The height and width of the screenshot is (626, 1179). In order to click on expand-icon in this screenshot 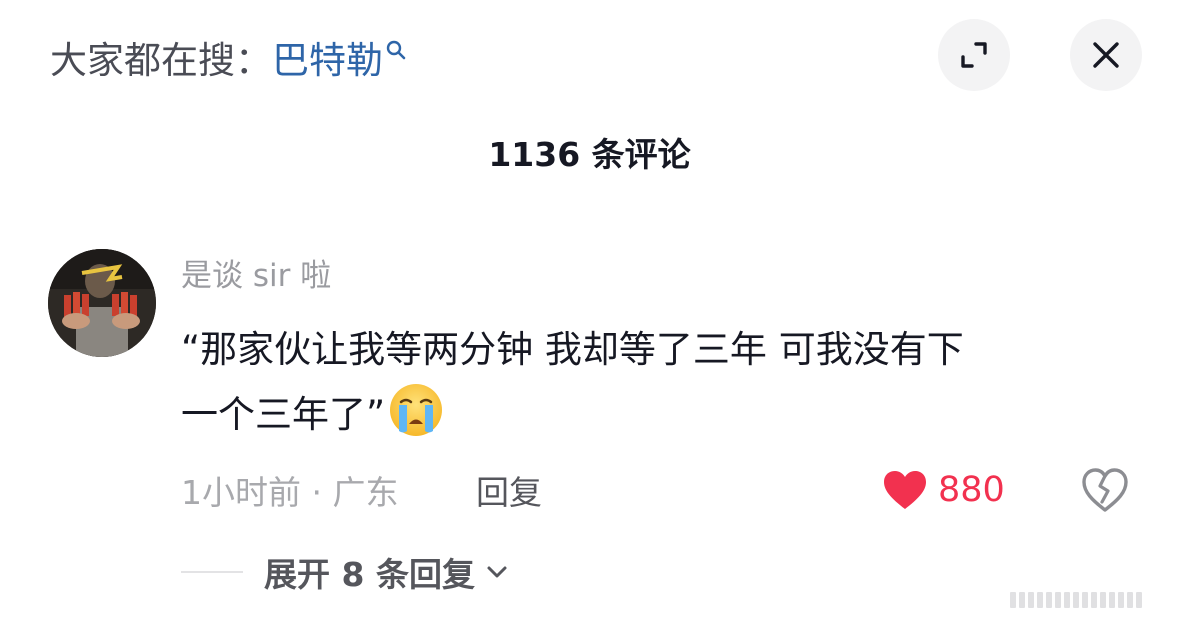, I will do `click(974, 55)`.